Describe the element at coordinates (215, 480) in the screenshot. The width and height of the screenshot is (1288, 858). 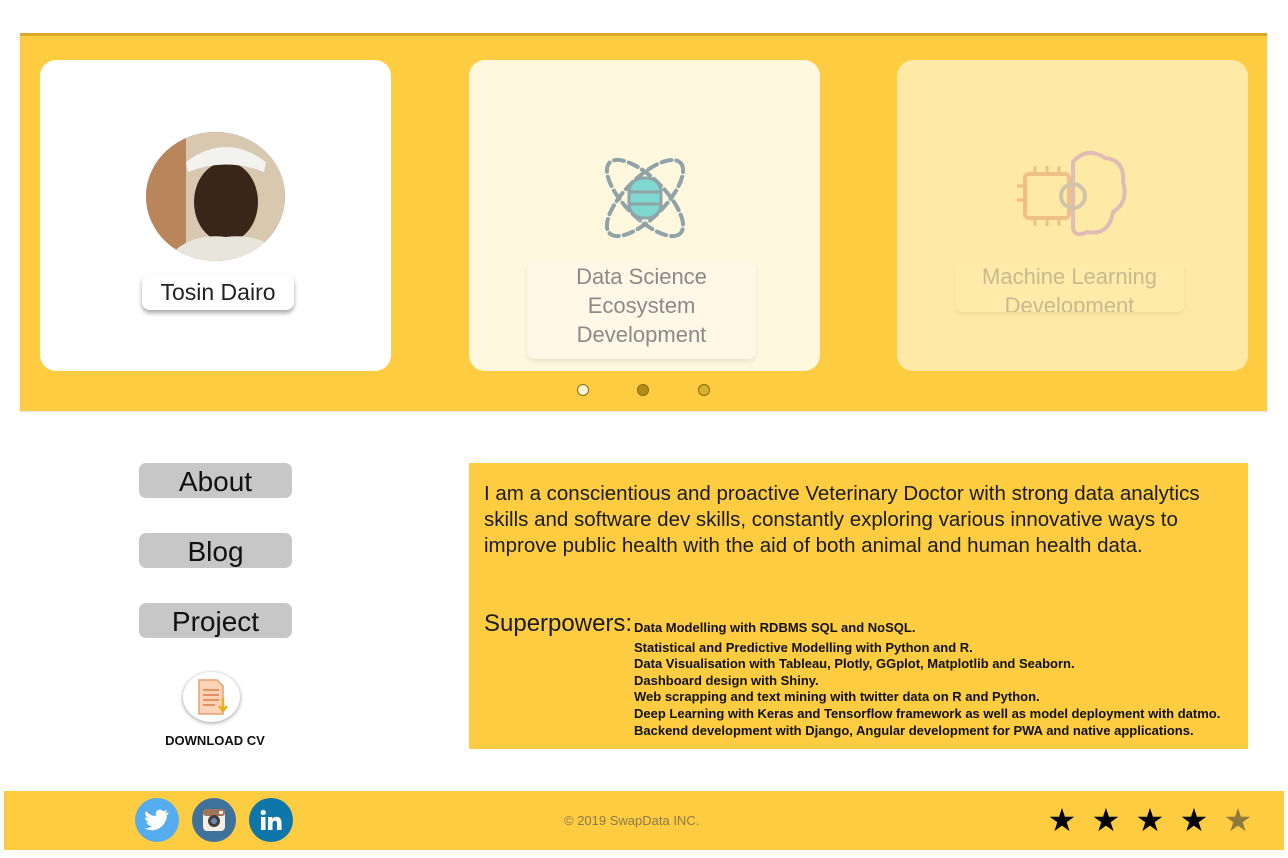
I see `about-button: About` at that location.